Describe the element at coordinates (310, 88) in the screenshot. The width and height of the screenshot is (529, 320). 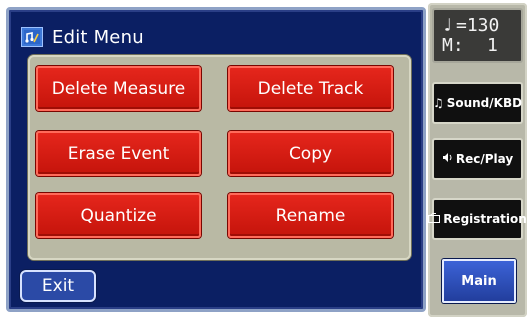
I see `delete-track-button: Delete Track` at that location.